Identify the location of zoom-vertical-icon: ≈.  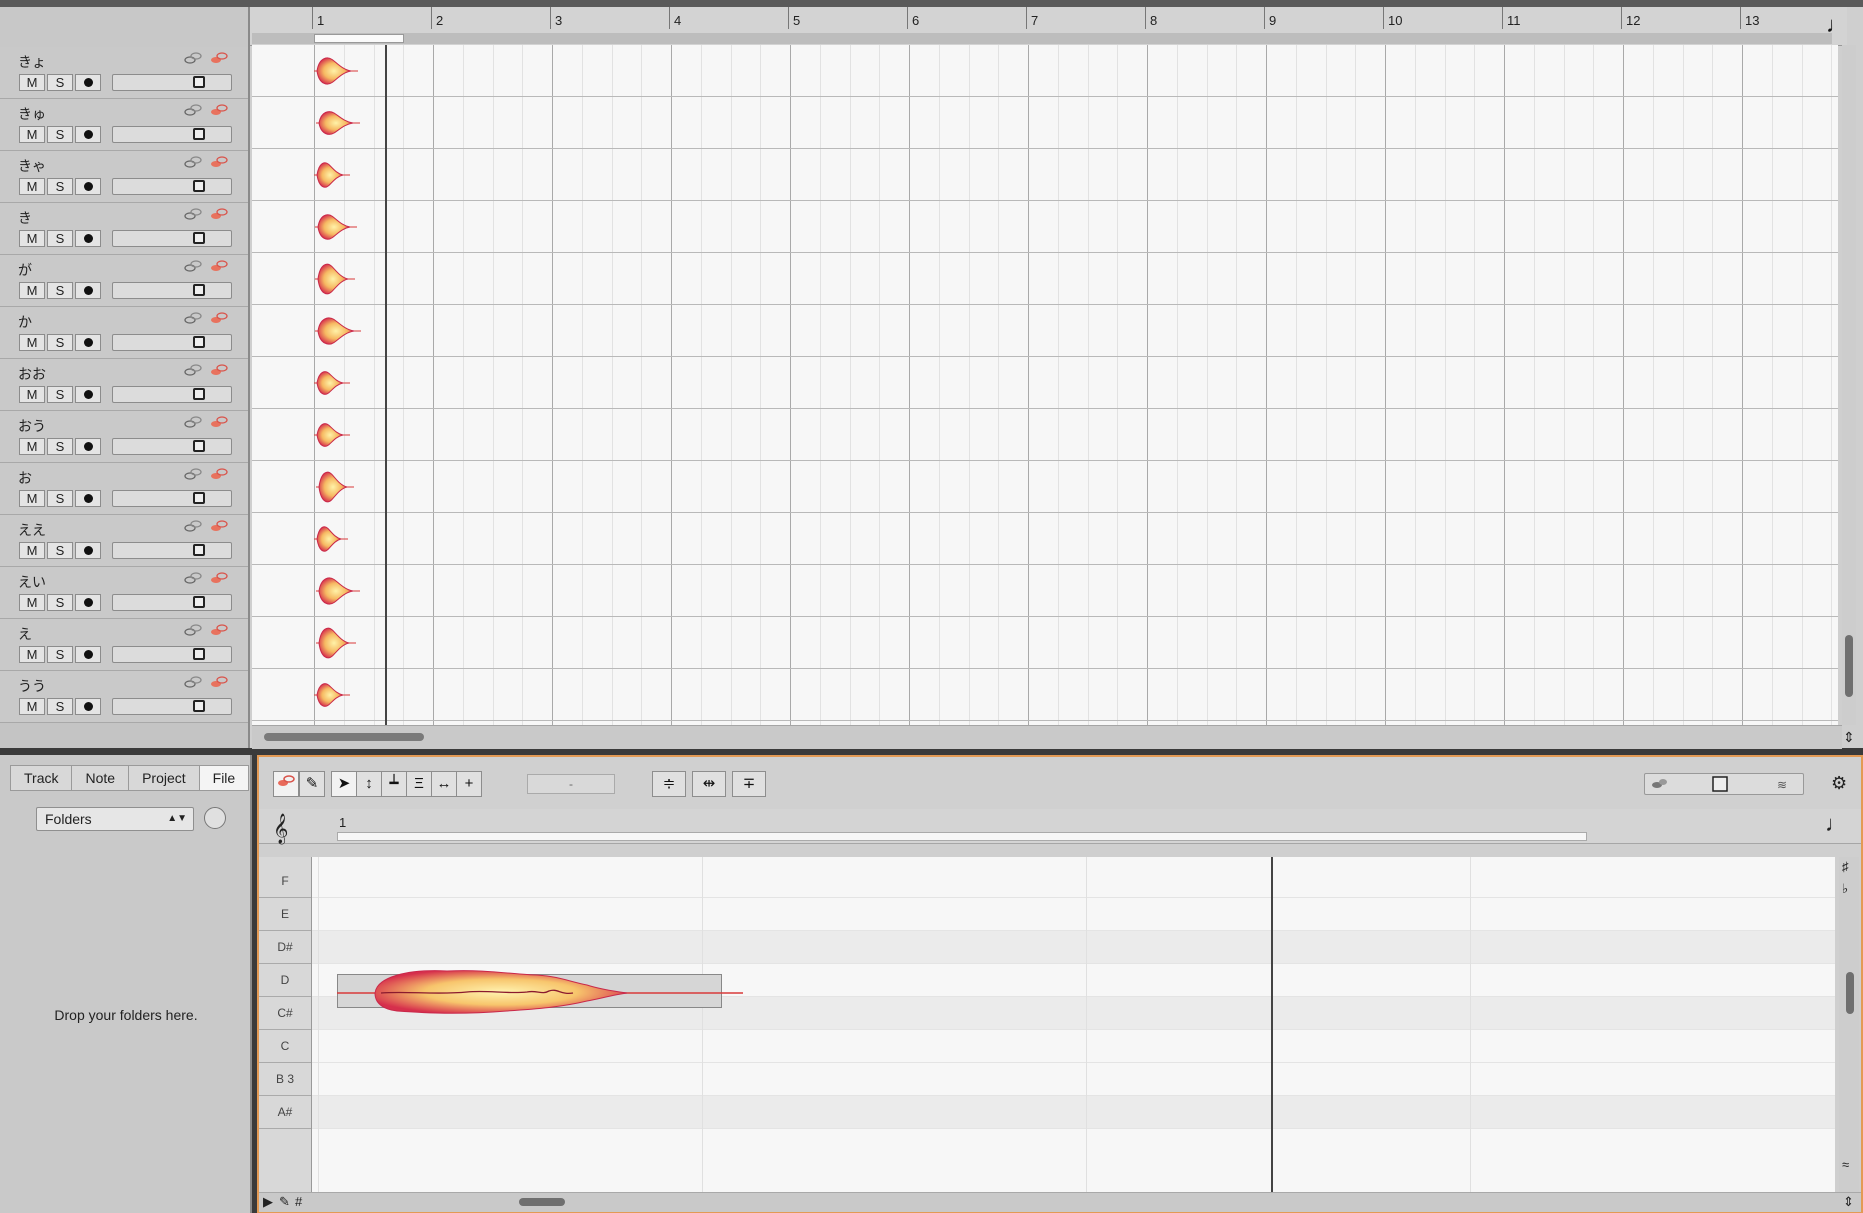
(1845, 1164).